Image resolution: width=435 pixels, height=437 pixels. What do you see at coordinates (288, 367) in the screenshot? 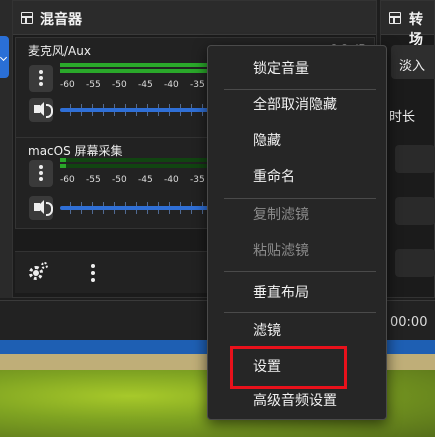
I see `highlight-box` at bounding box center [288, 367].